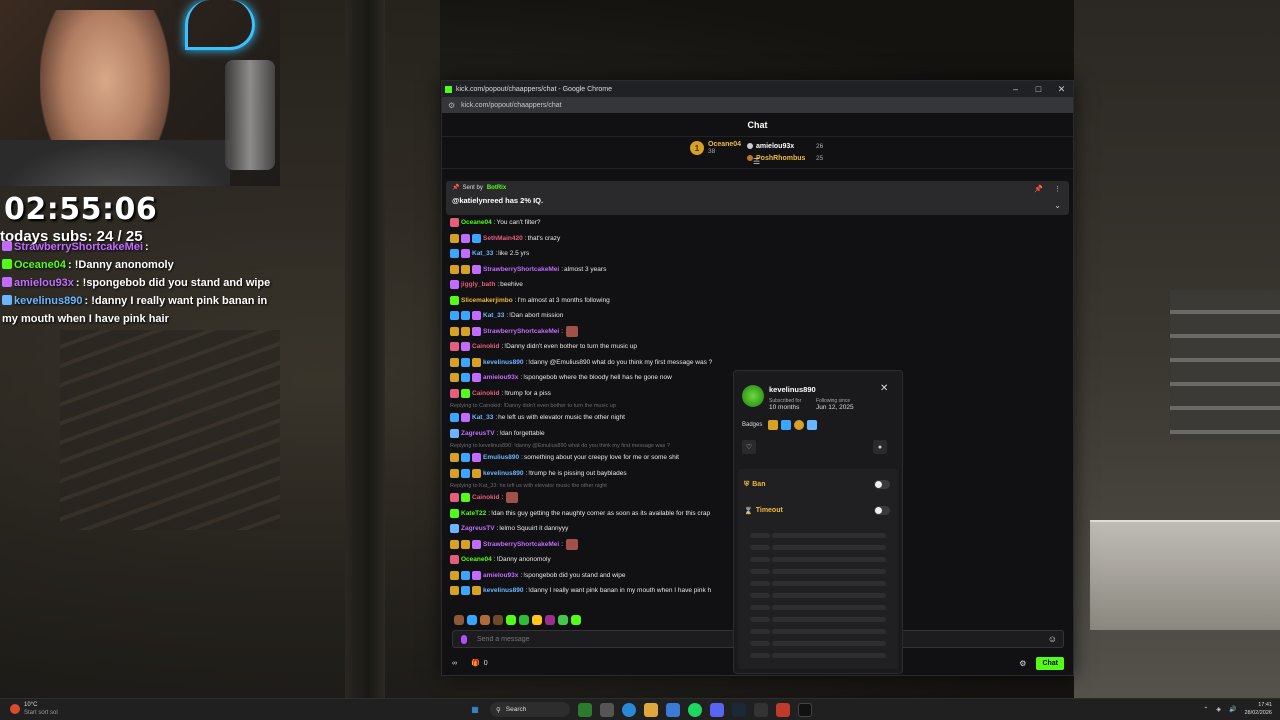 The width and height of the screenshot is (1280, 720). Describe the element at coordinates (1038, 189) in the screenshot. I see `unpin-icon: 📌` at that location.